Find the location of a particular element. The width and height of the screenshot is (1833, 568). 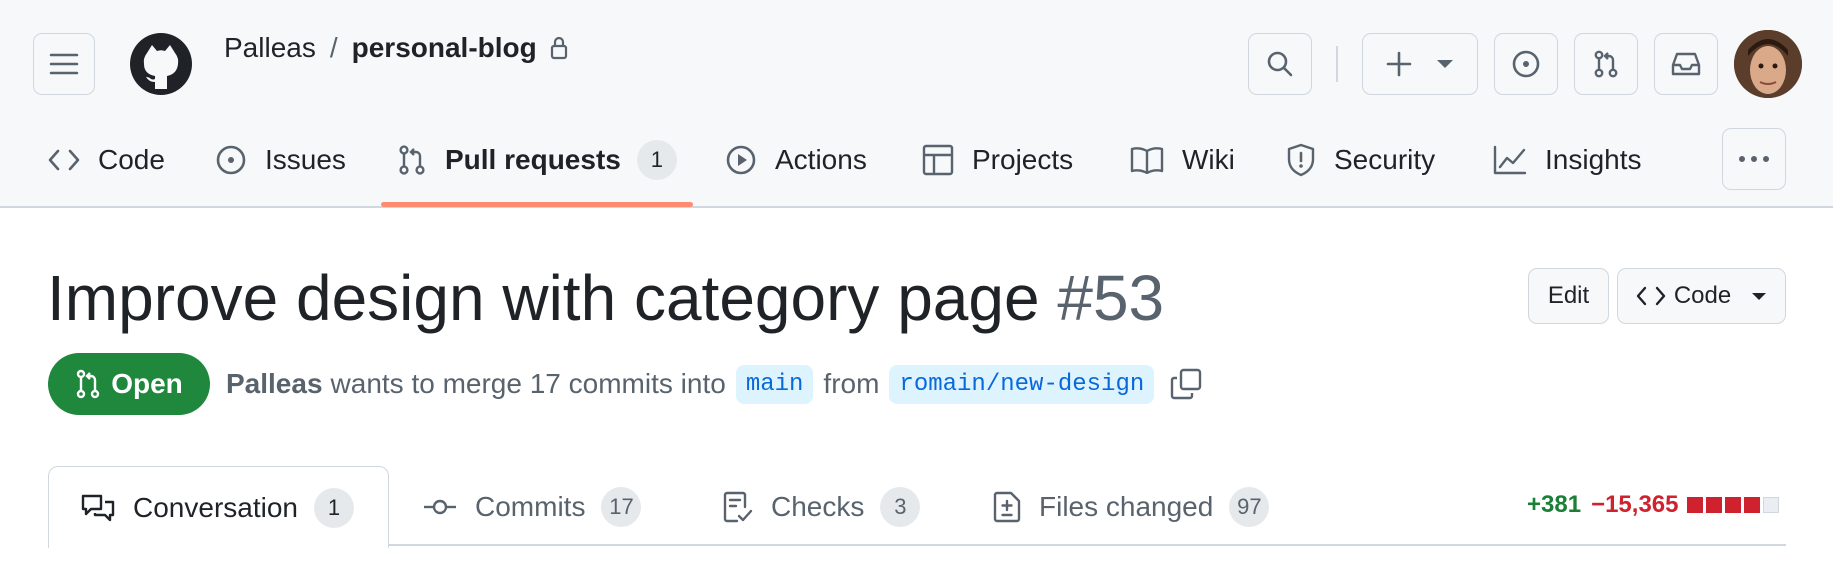

diffstat-additions: +381 is located at coordinates (1554, 504).